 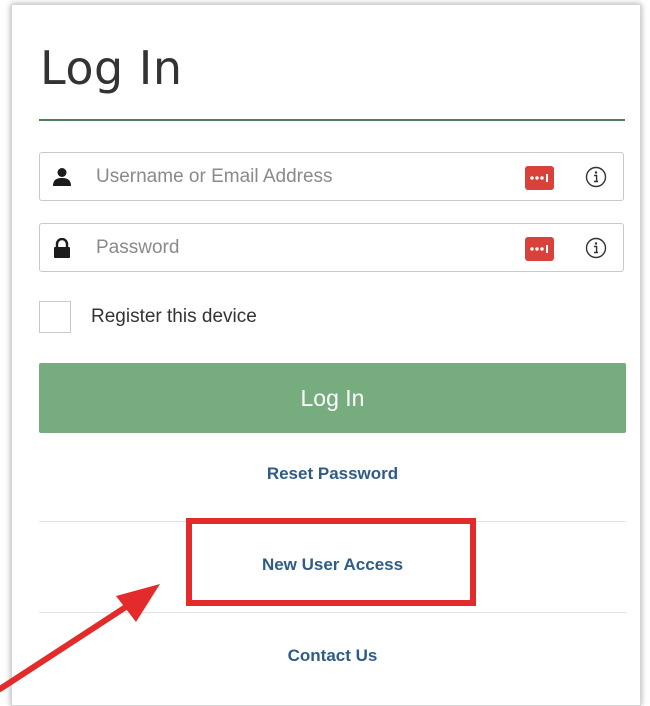 What do you see at coordinates (80, 638) in the screenshot?
I see `arrow-icon` at bounding box center [80, 638].